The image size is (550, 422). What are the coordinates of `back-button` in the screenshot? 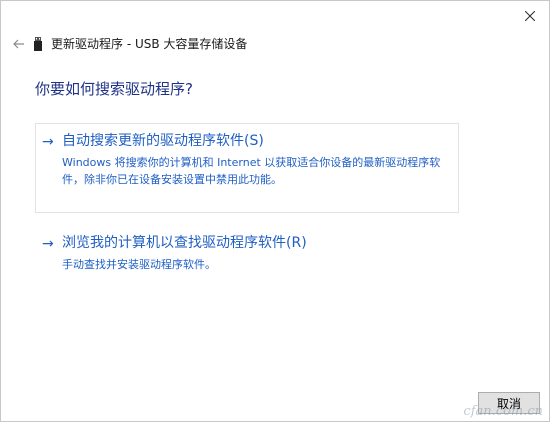 It's located at (19, 44).